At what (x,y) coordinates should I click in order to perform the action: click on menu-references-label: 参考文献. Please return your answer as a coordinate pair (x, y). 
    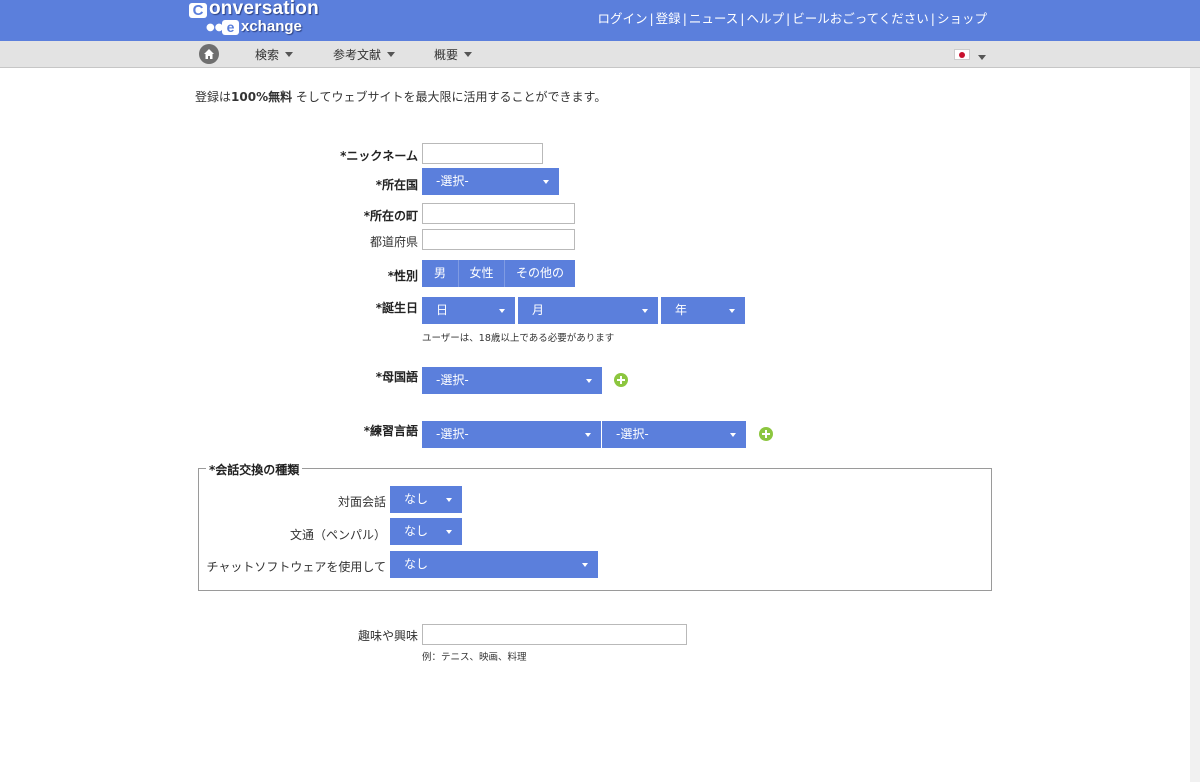
    Looking at the image, I should click on (357, 55).